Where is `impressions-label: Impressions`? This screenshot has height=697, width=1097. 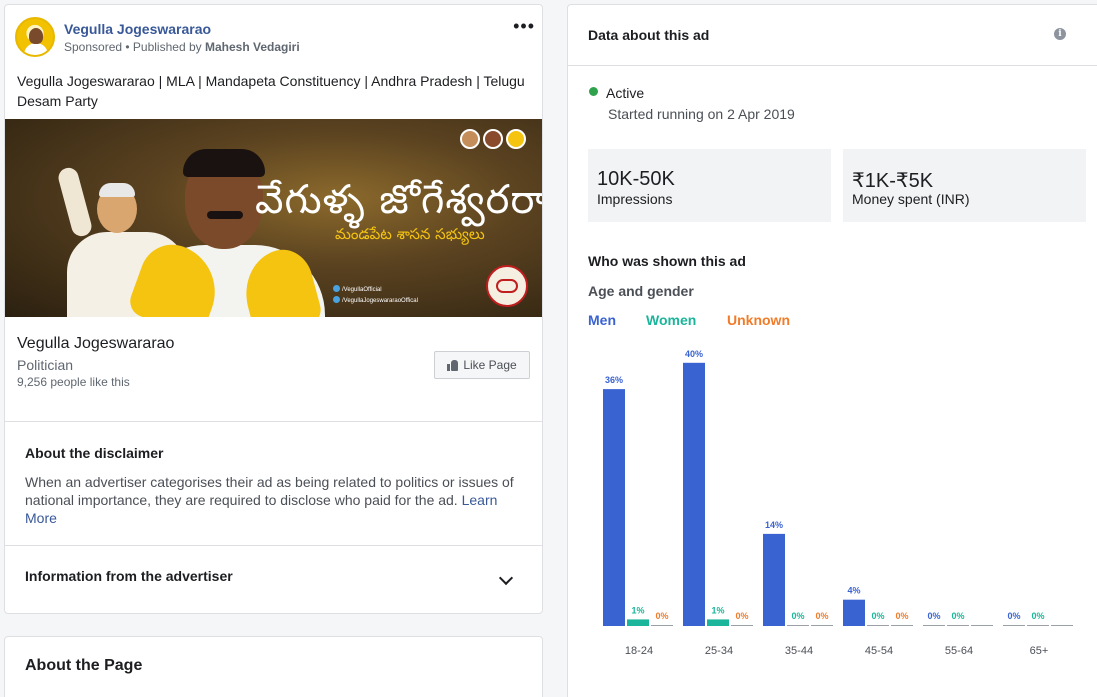 impressions-label: Impressions is located at coordinates (635, 199).